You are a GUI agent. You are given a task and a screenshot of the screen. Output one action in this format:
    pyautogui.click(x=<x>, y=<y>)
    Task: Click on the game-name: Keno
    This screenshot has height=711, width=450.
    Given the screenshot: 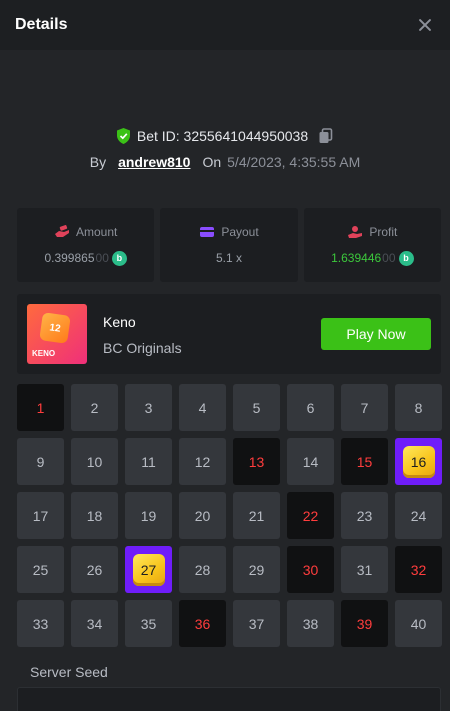 What is the action you would take?
    pyautogui.click(x=119, y=322)
    